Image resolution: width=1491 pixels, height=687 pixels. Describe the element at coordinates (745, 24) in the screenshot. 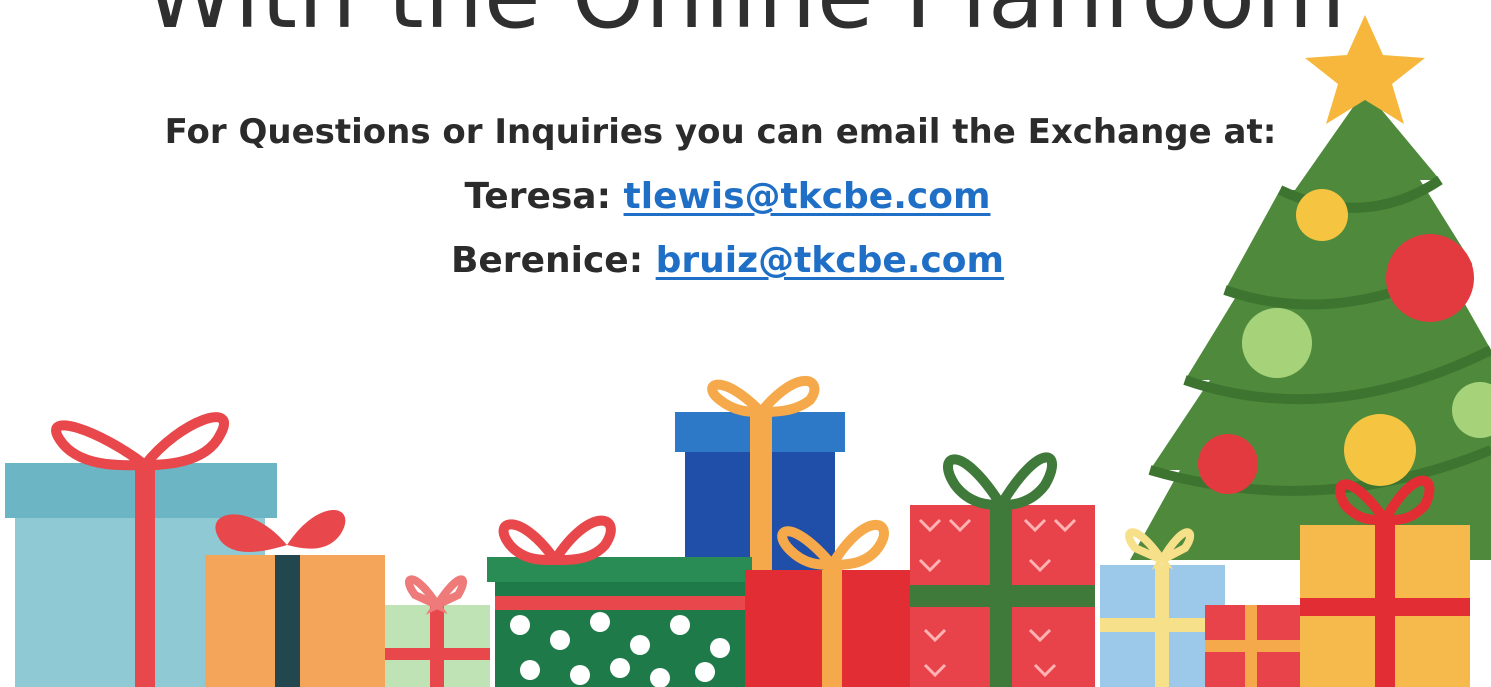

I see `page-title: With the Online Planroom` at that location.